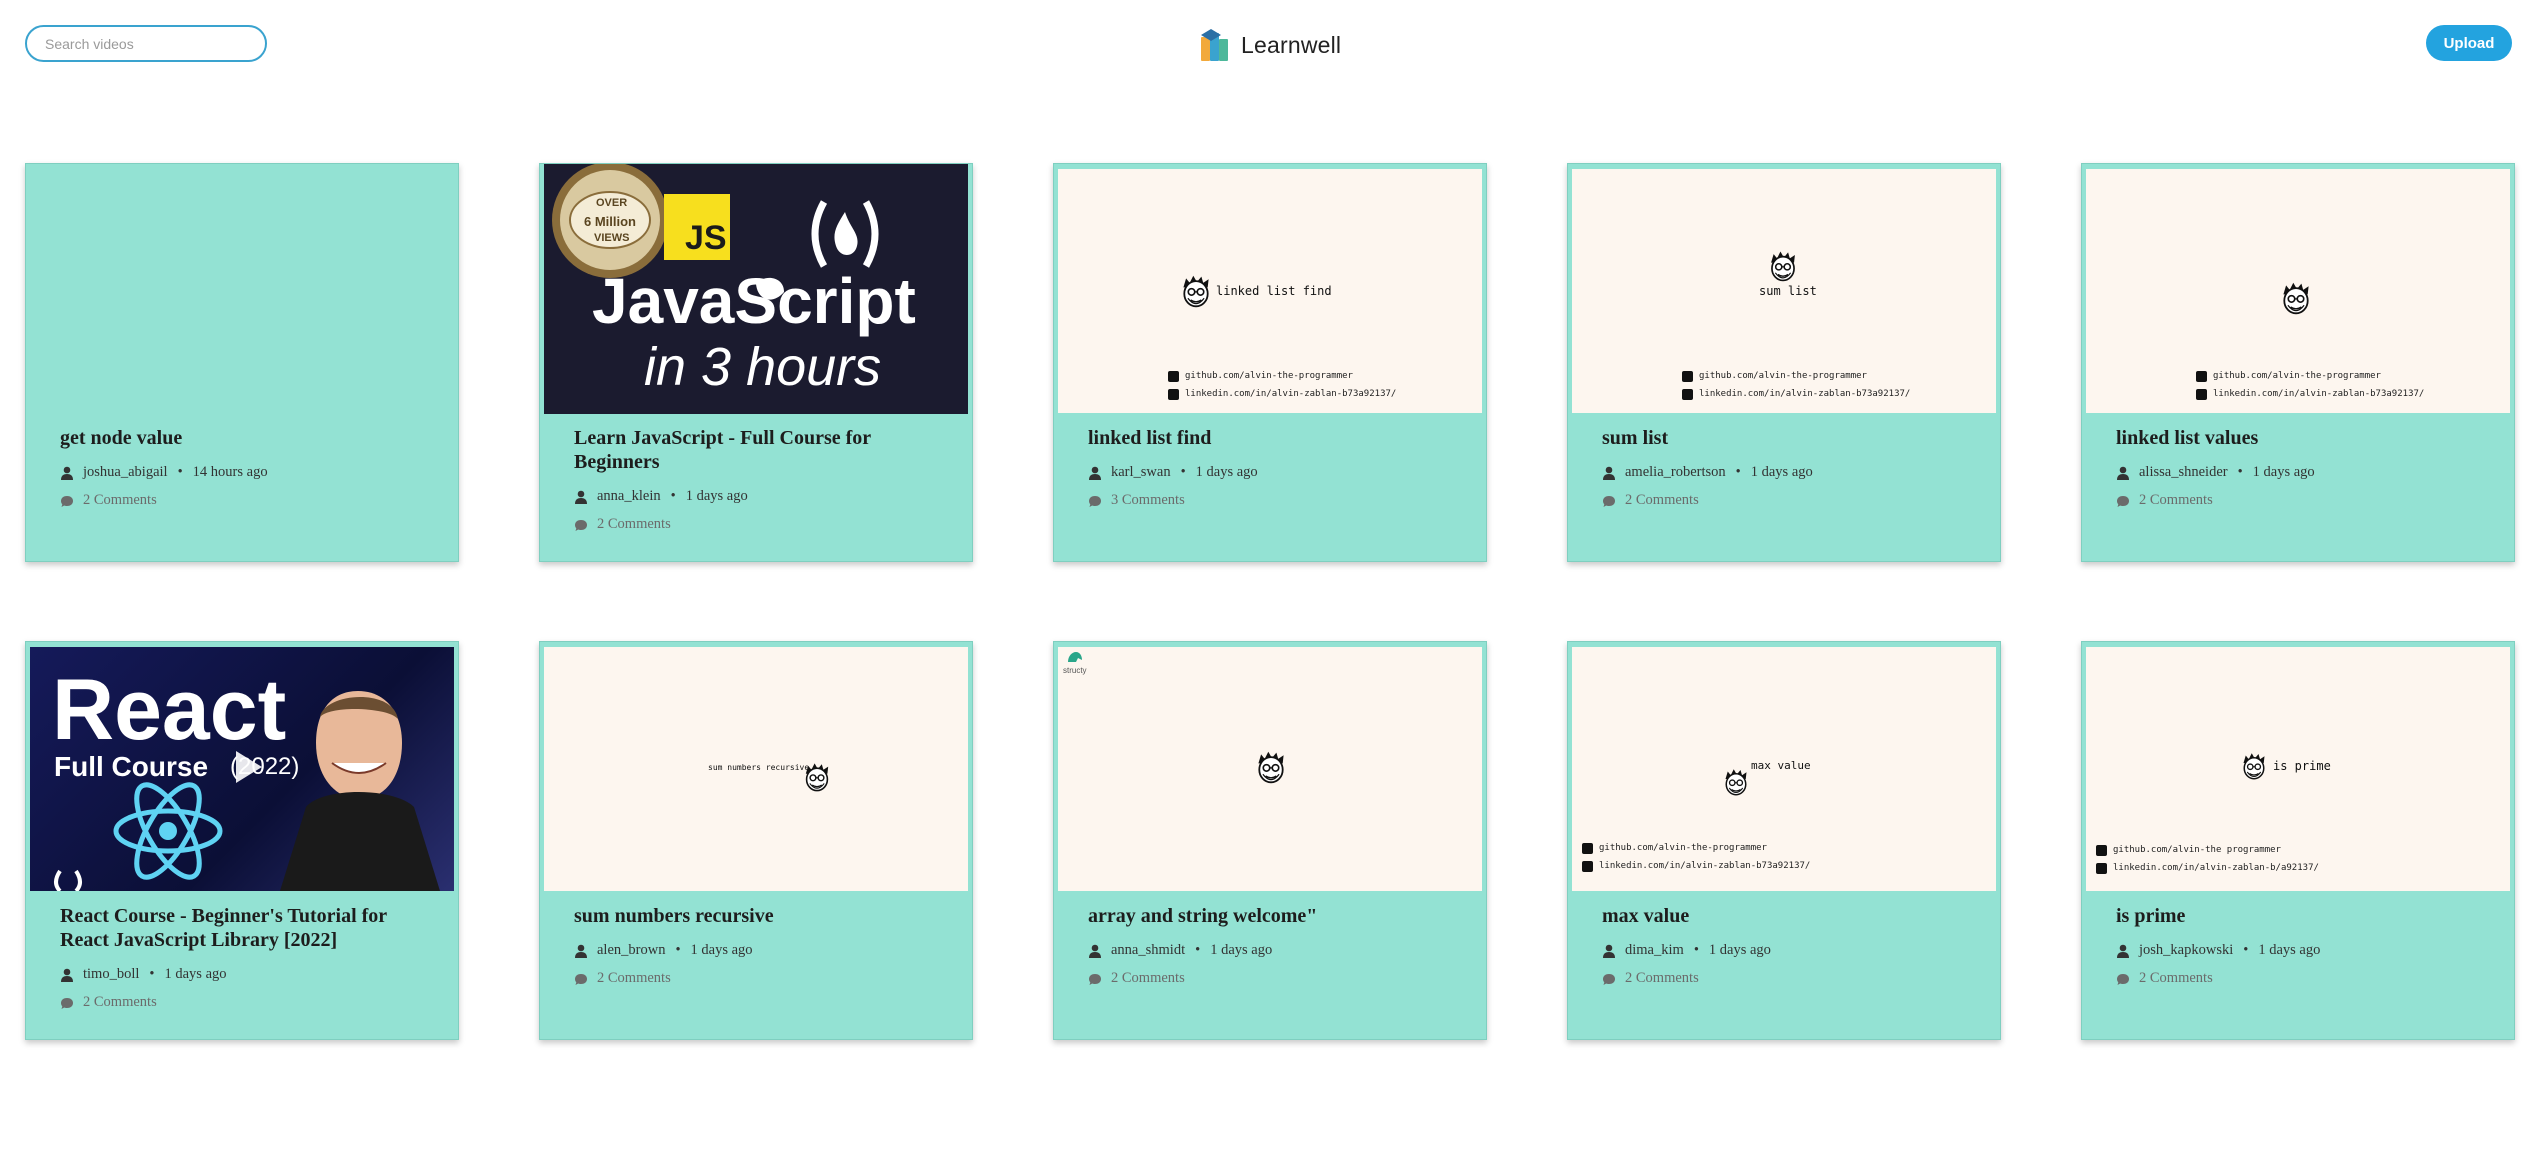  I want to click on linkedin-link: linkedin.com/in/alvin-zablan-b/a92137/, so click(2216, 868).